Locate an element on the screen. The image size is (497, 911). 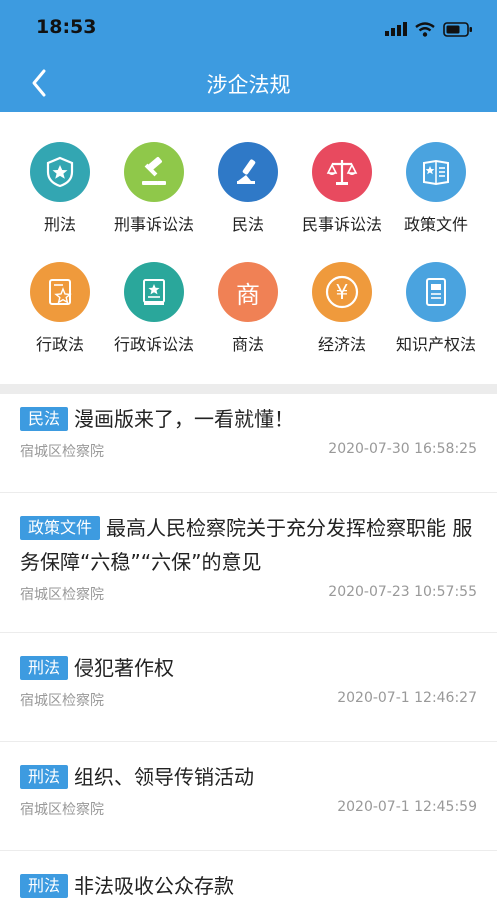
list-item: 刑法 组织、领导传销活动 宿城区检察院 2020-07-1 12:45:59 is located at coordinates (248, 796).